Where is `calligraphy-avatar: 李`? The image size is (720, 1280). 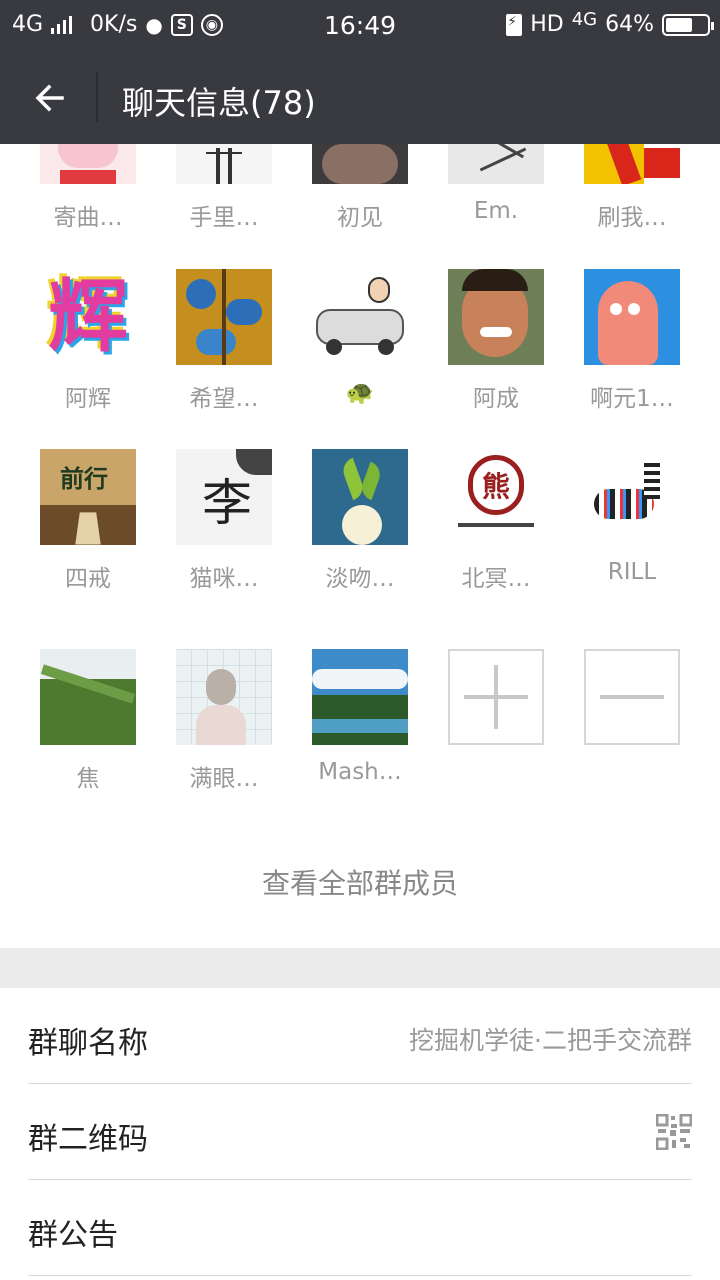
calligraphy-avatar: 李 is located at coordinates (224, 497).